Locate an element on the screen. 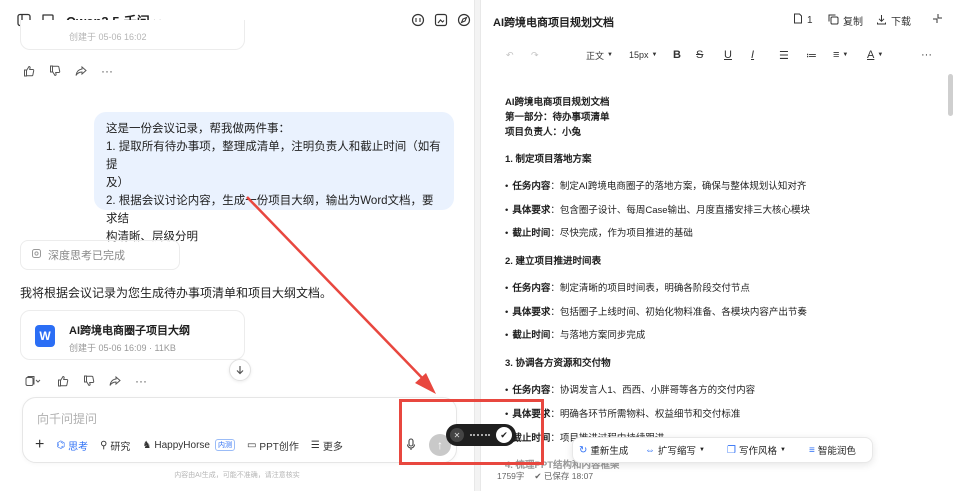  horse-icon: ♞ is located at coordinates (147, 445).